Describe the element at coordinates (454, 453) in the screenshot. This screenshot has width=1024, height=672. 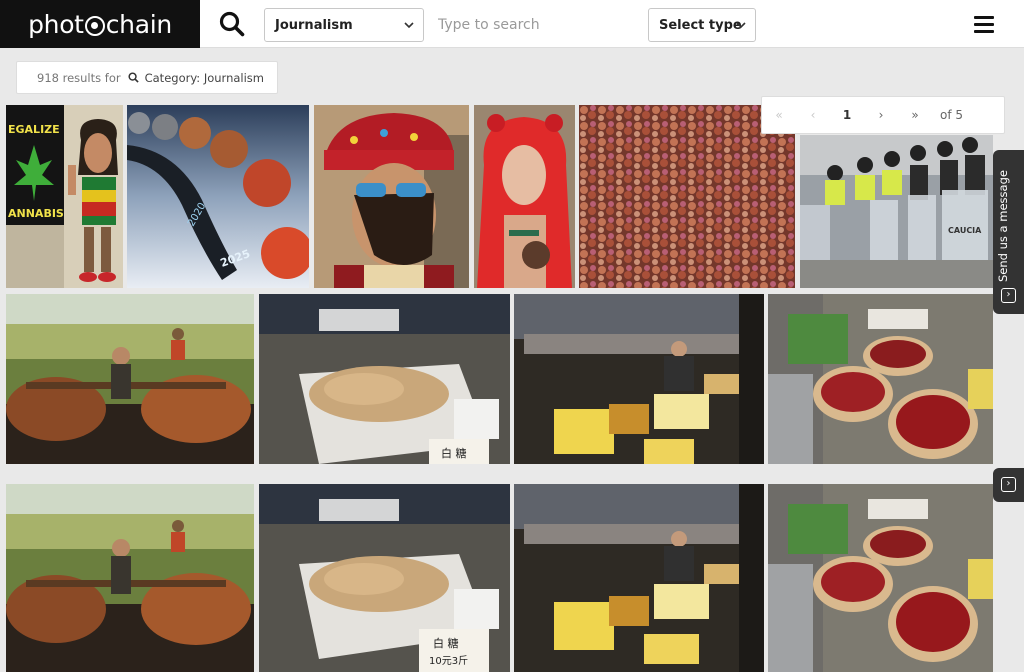
I see `sugar-sign-text: 白 糖` at that location.